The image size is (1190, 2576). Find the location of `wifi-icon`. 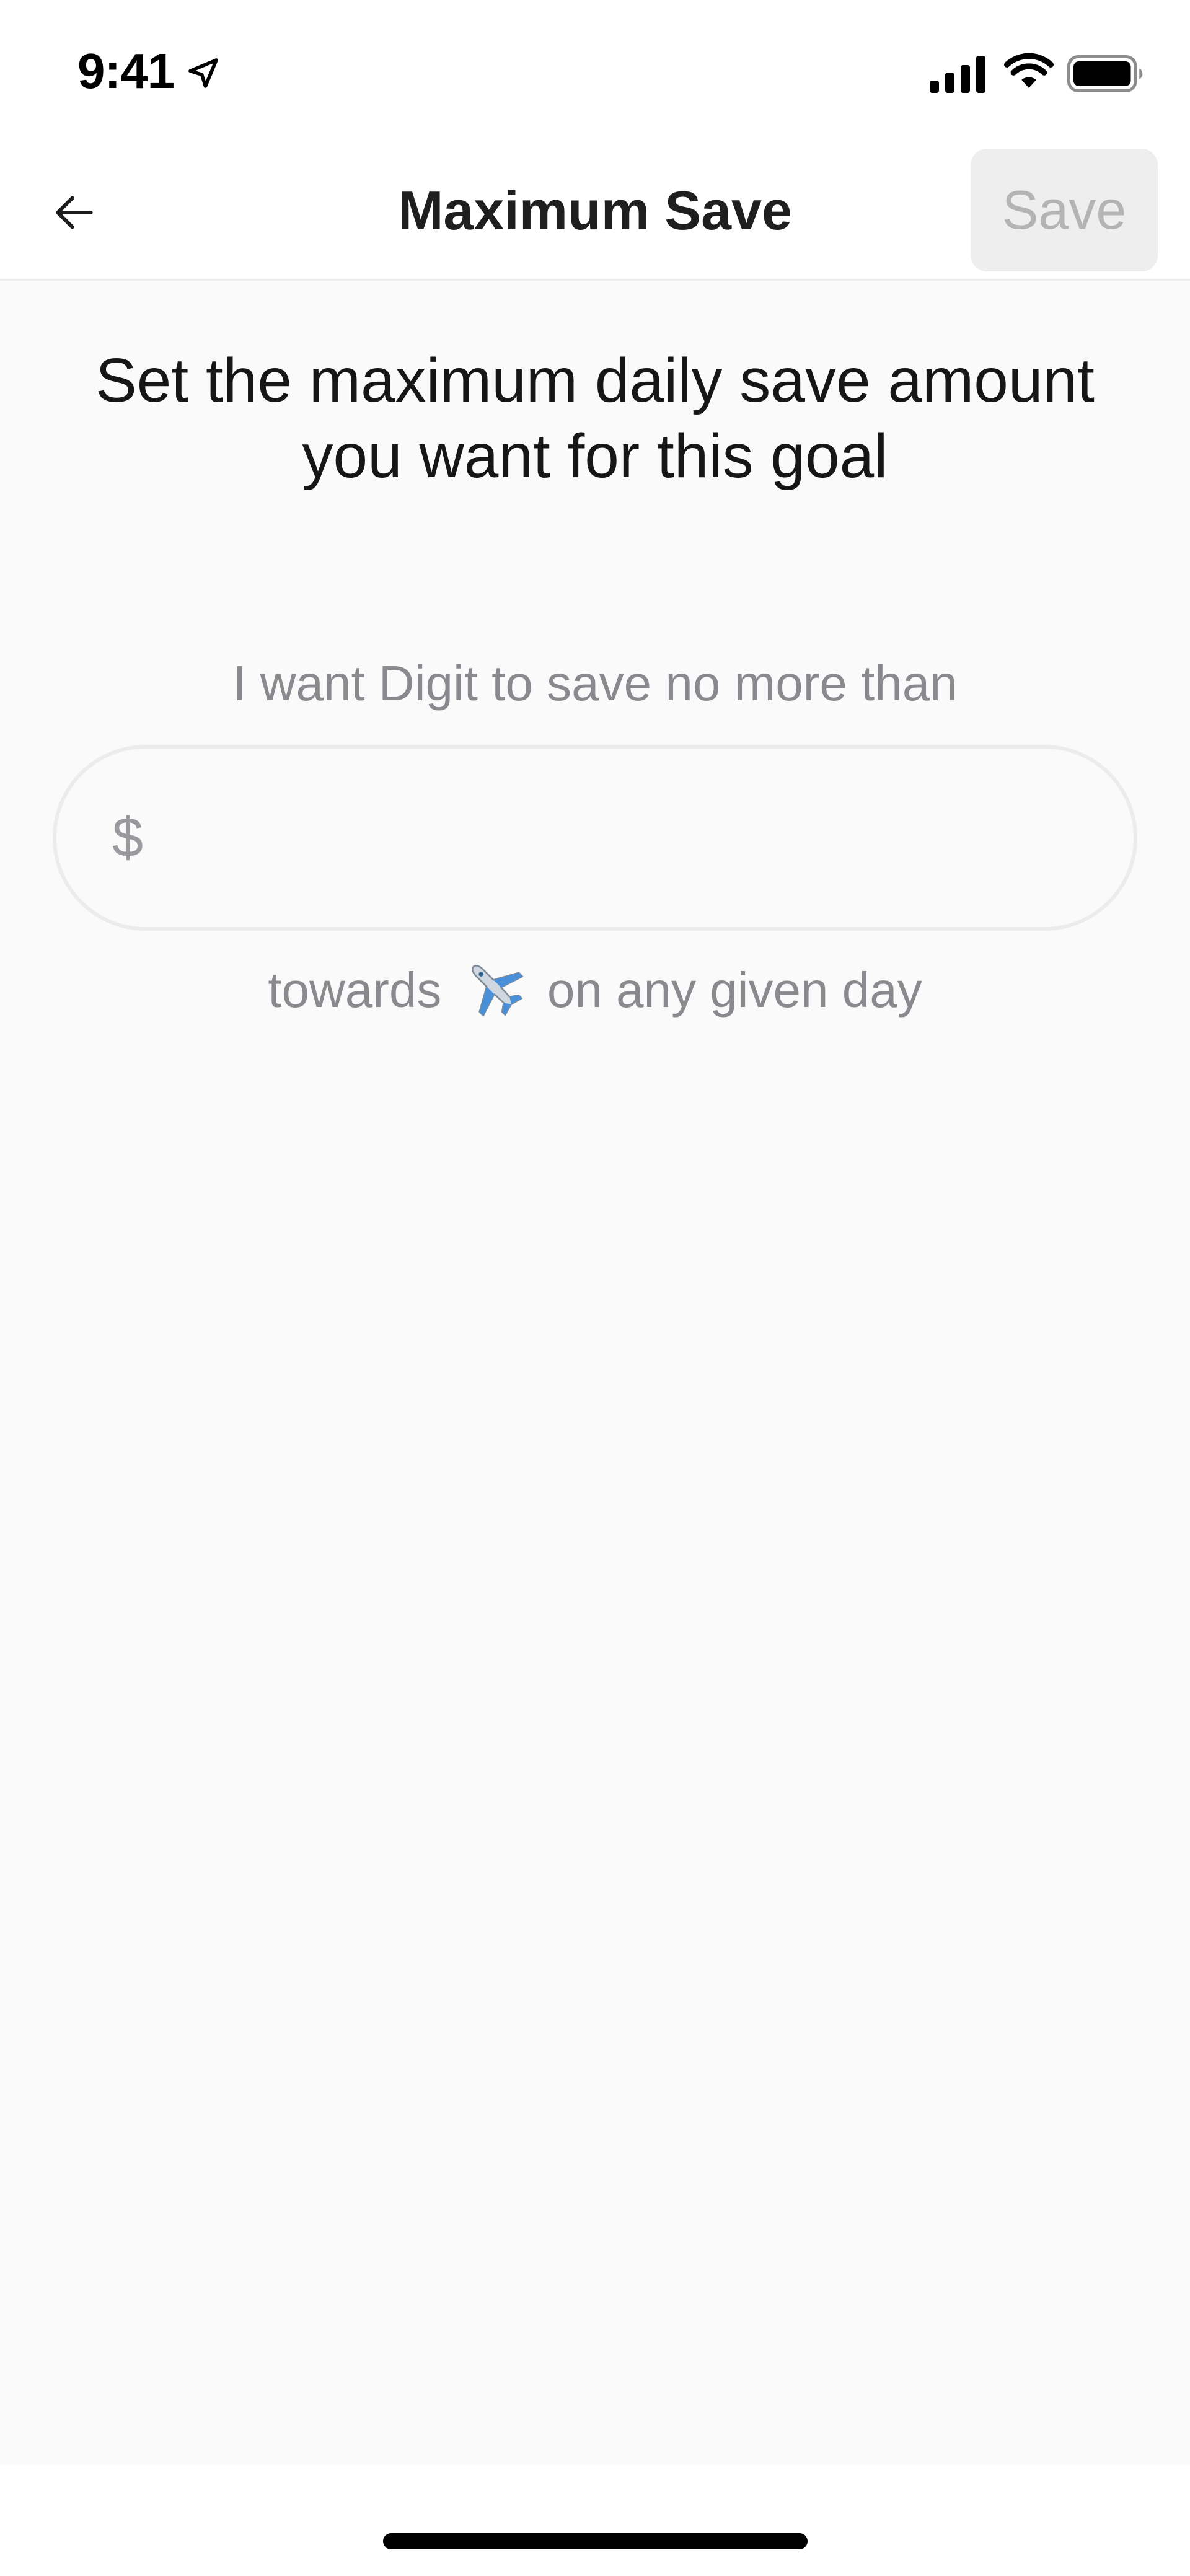

wifi-icon is located at coordinates (1029, 71).